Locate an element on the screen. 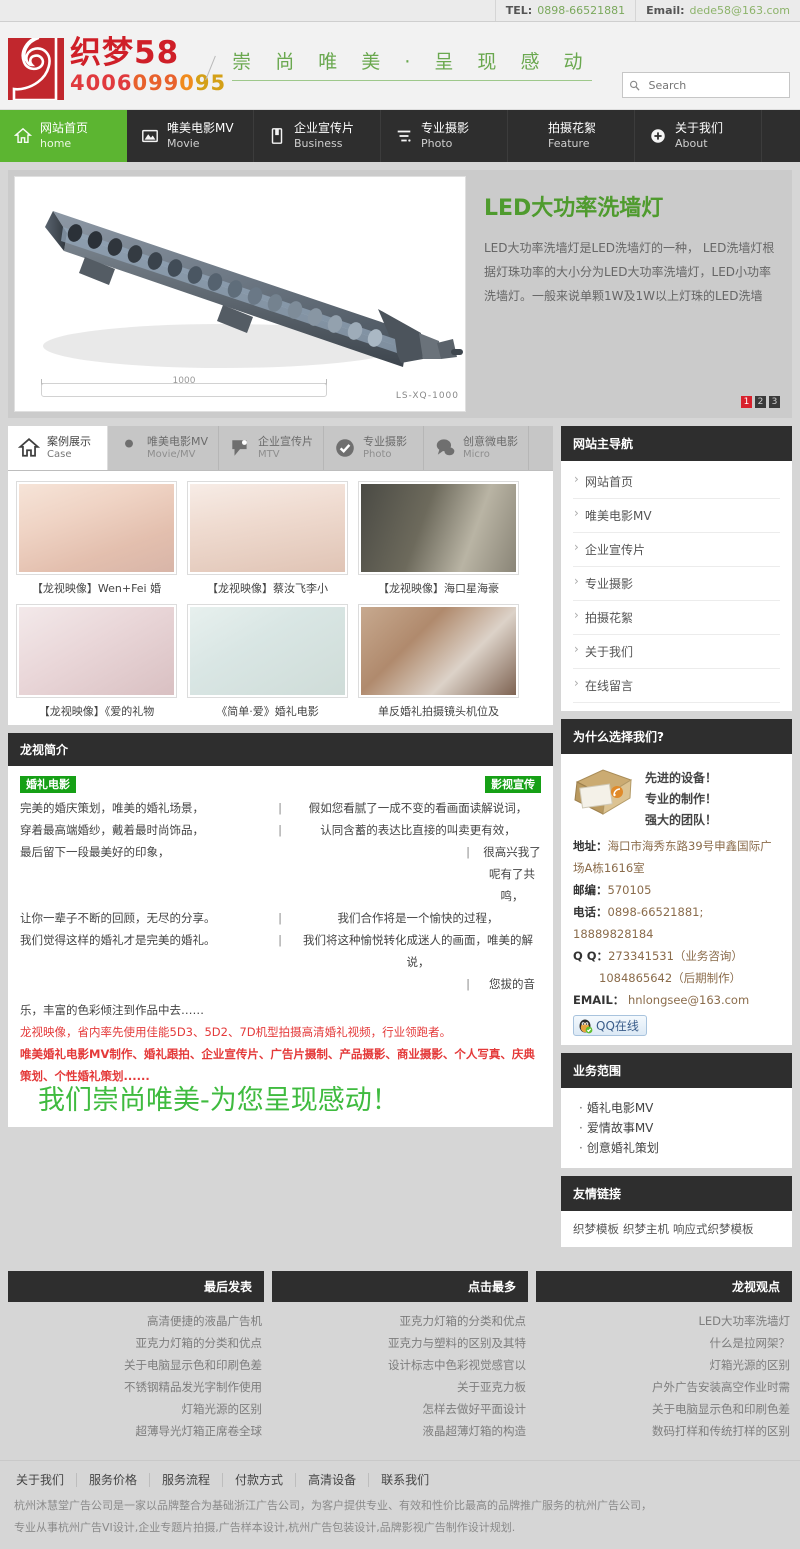 This screenshot has width=800, height=1549. business-item: 创意婚礼策划 is located at coordinates (676, 1148).